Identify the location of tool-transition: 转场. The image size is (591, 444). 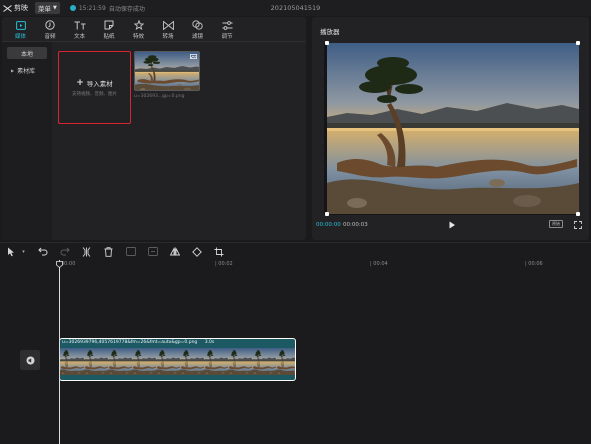
(168, 29).